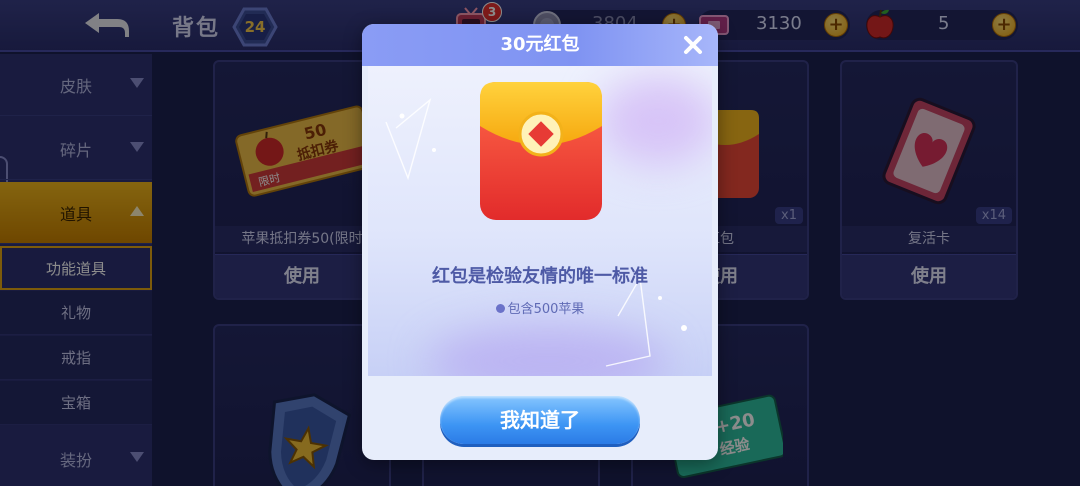  I want to click on dialog-title: 30元红包, so click(540, 44).